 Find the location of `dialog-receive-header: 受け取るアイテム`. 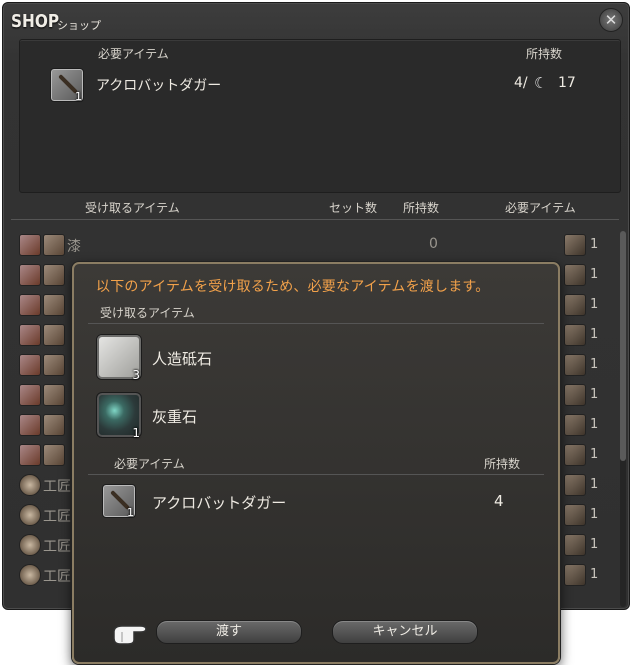

dialog-receive-header: 受け取るアイテム is located at coordinates (147, 313).